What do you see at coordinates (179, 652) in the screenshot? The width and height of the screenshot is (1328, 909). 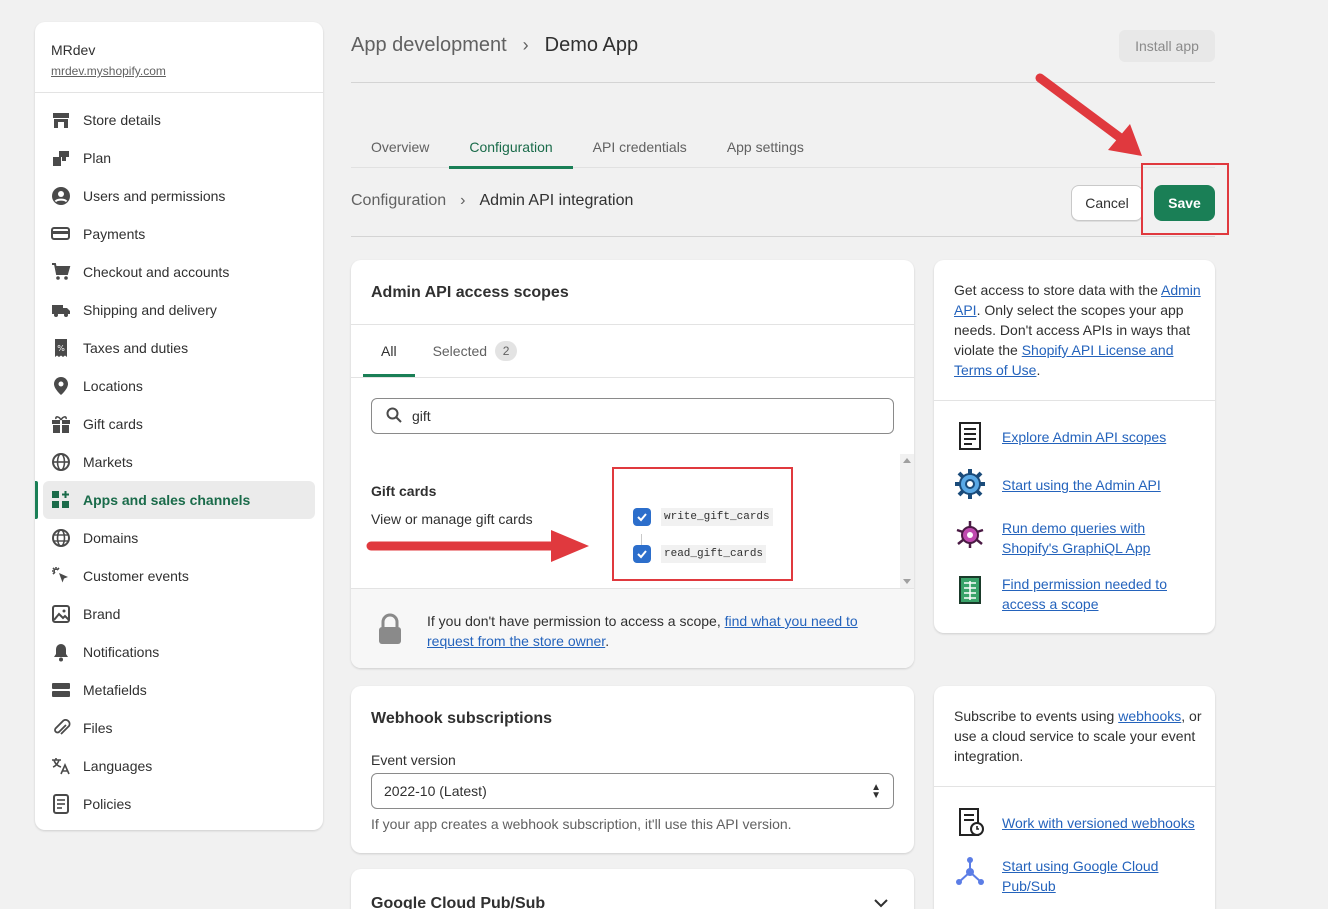 I see `sidebar-item-notifications: Notifications` at bounding box center [179, 652].